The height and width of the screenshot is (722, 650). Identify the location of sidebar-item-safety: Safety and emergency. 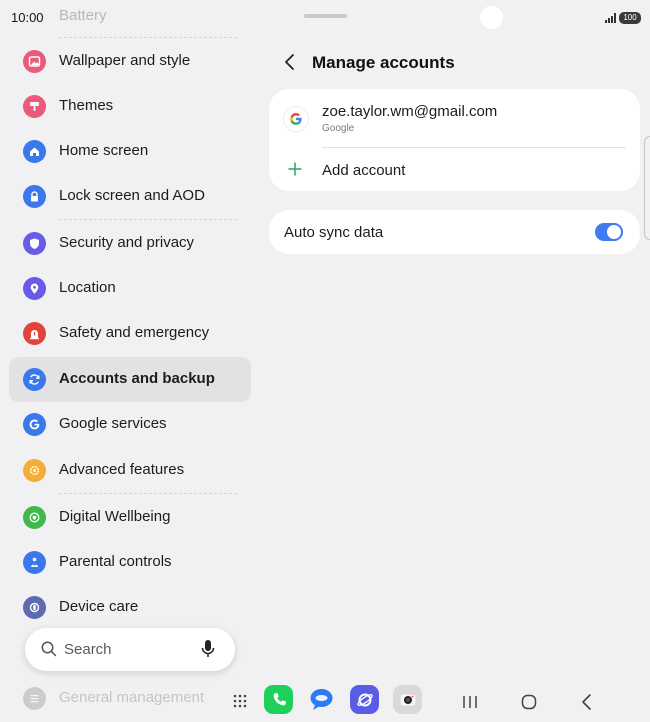
(130, 333).